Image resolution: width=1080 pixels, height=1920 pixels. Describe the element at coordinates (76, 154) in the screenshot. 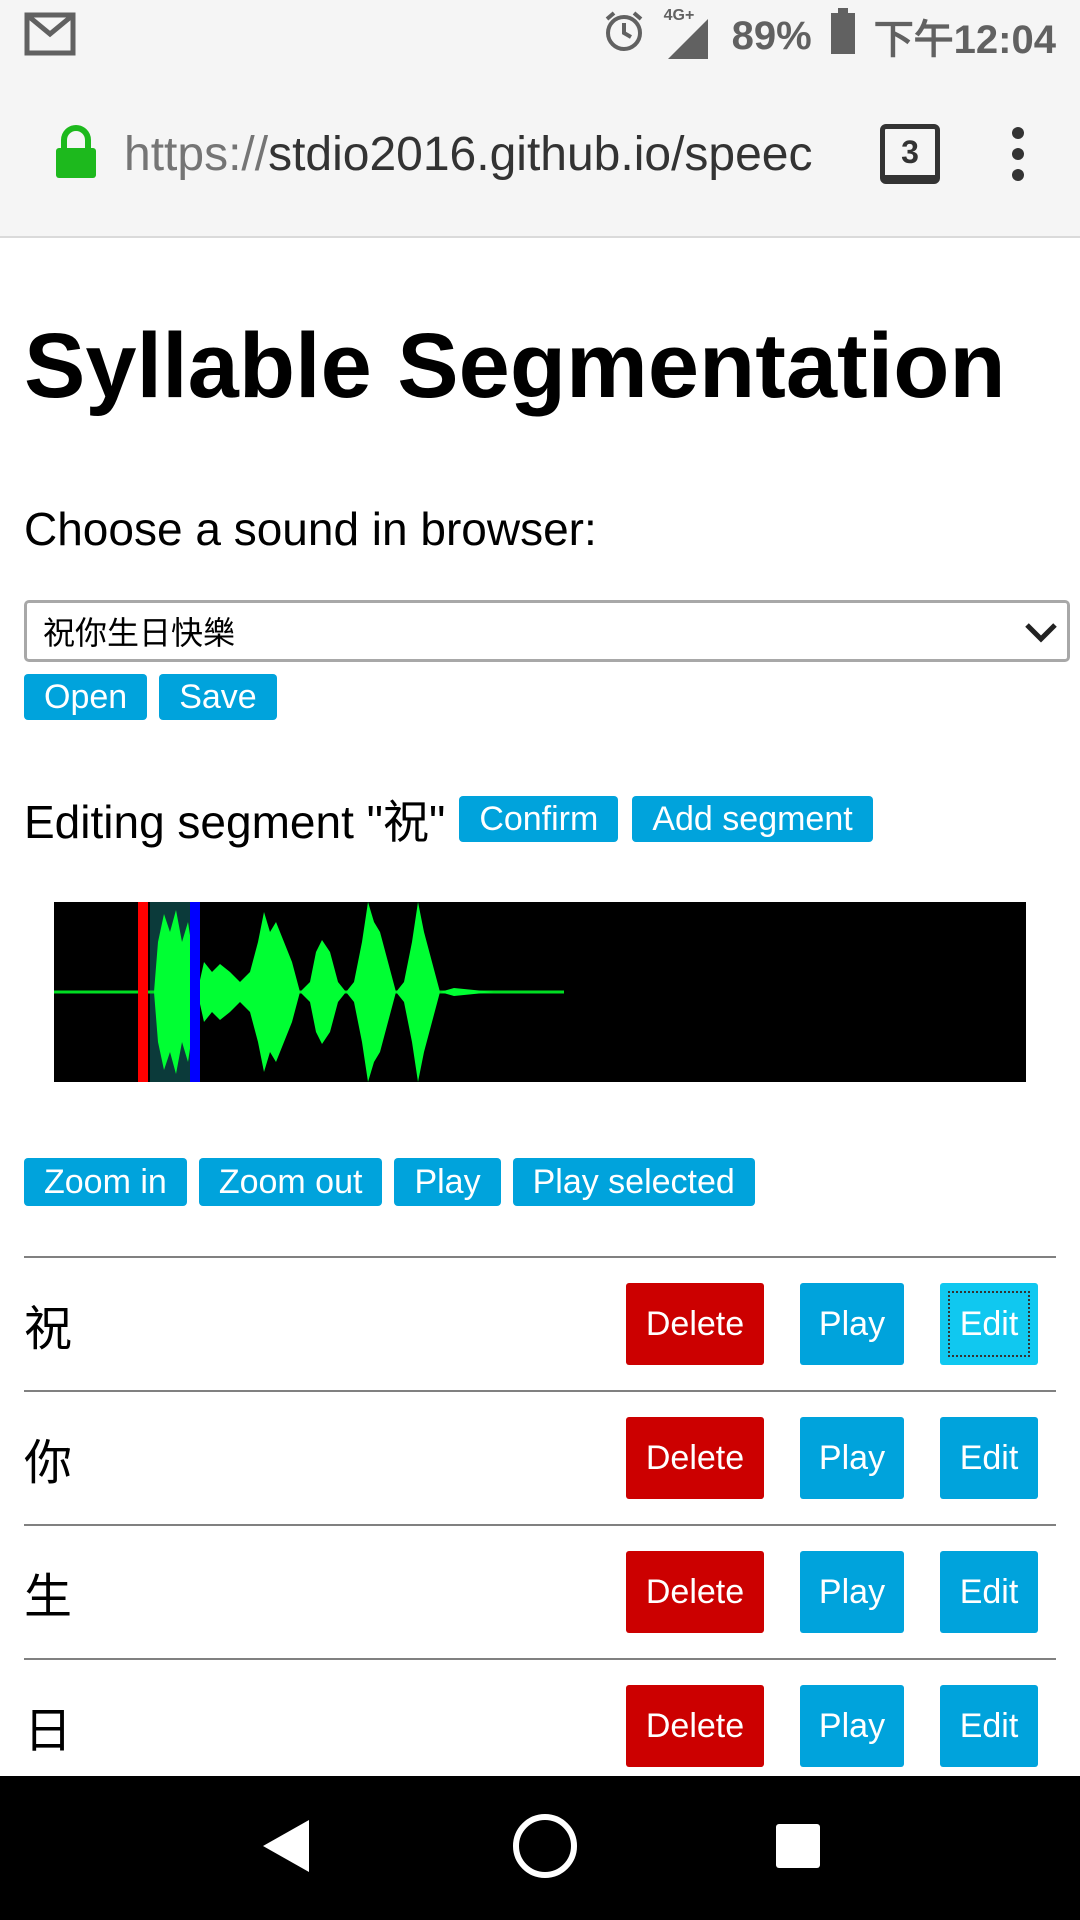

I see `lock-icon` at that location.